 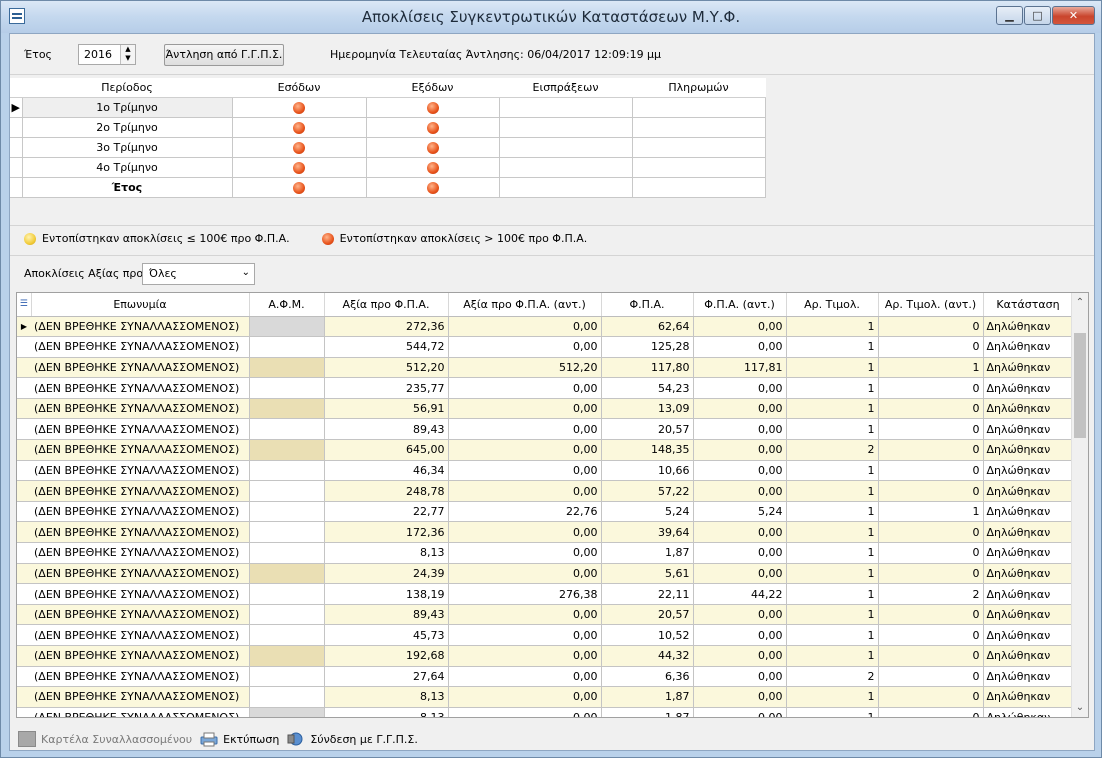 What do you see at coordinates (287, 305) in the screenshot?
I see `col-afm: Α.Φ.Μ.` at bounding box center [287, 305].